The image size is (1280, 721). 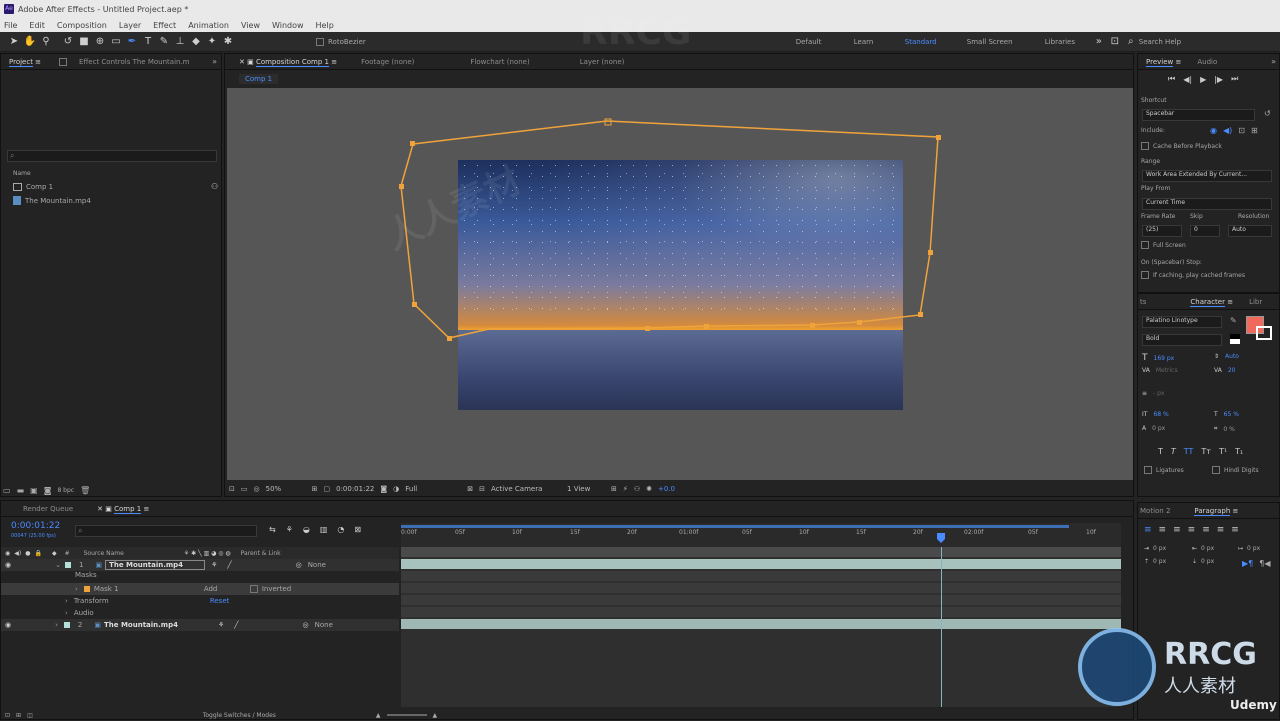 I want to click on transparency-grid-icon: ⊟, so click(x=482, y=489).